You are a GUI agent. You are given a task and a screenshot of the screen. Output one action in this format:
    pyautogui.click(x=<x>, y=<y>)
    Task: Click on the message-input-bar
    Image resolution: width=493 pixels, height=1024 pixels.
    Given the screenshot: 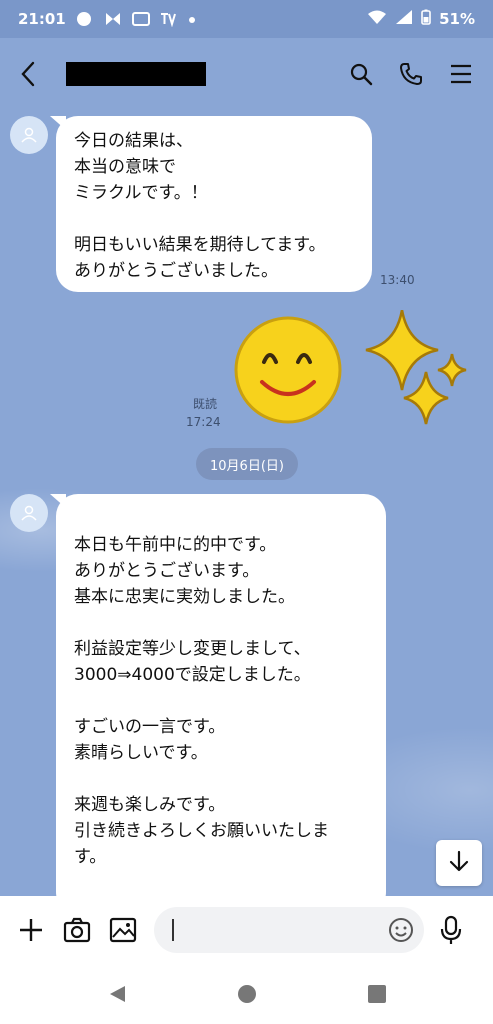 What is the action you would take?
    pyautogui.click(x=246, y=930)
    